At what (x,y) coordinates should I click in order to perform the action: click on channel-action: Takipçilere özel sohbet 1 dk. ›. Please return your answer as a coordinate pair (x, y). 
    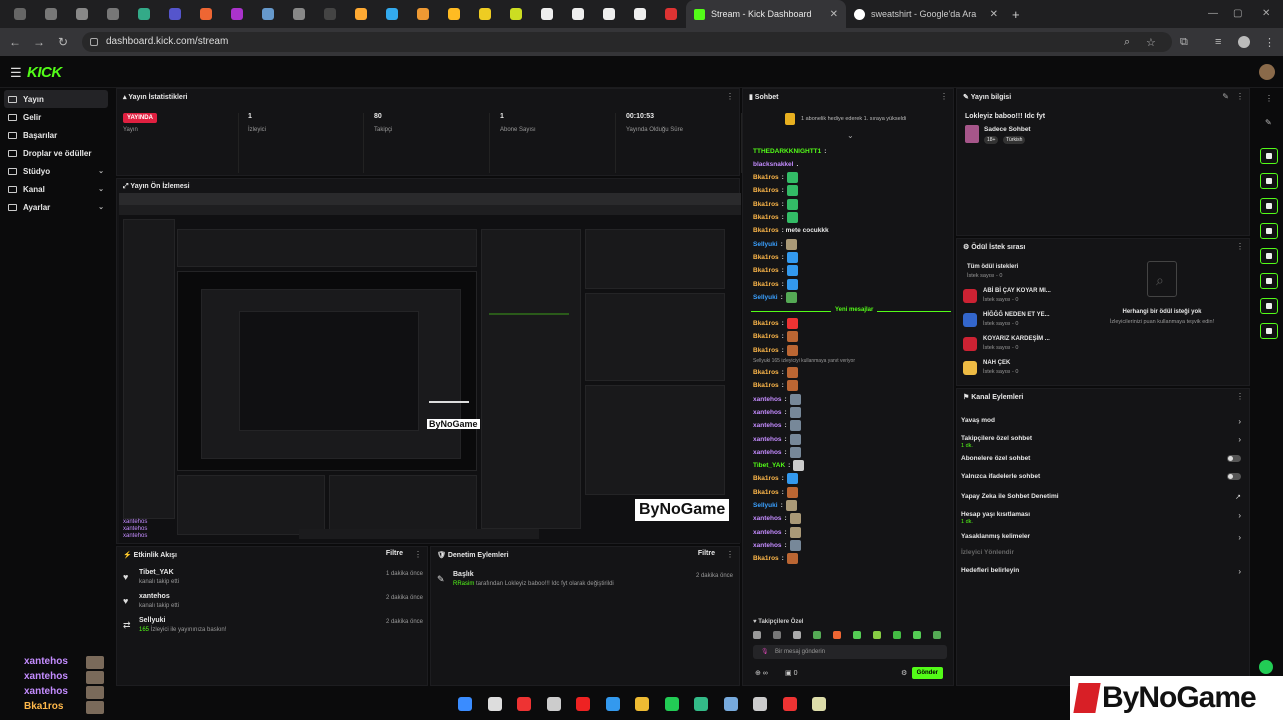
    Looking at the image, I should click on (1103, 441).